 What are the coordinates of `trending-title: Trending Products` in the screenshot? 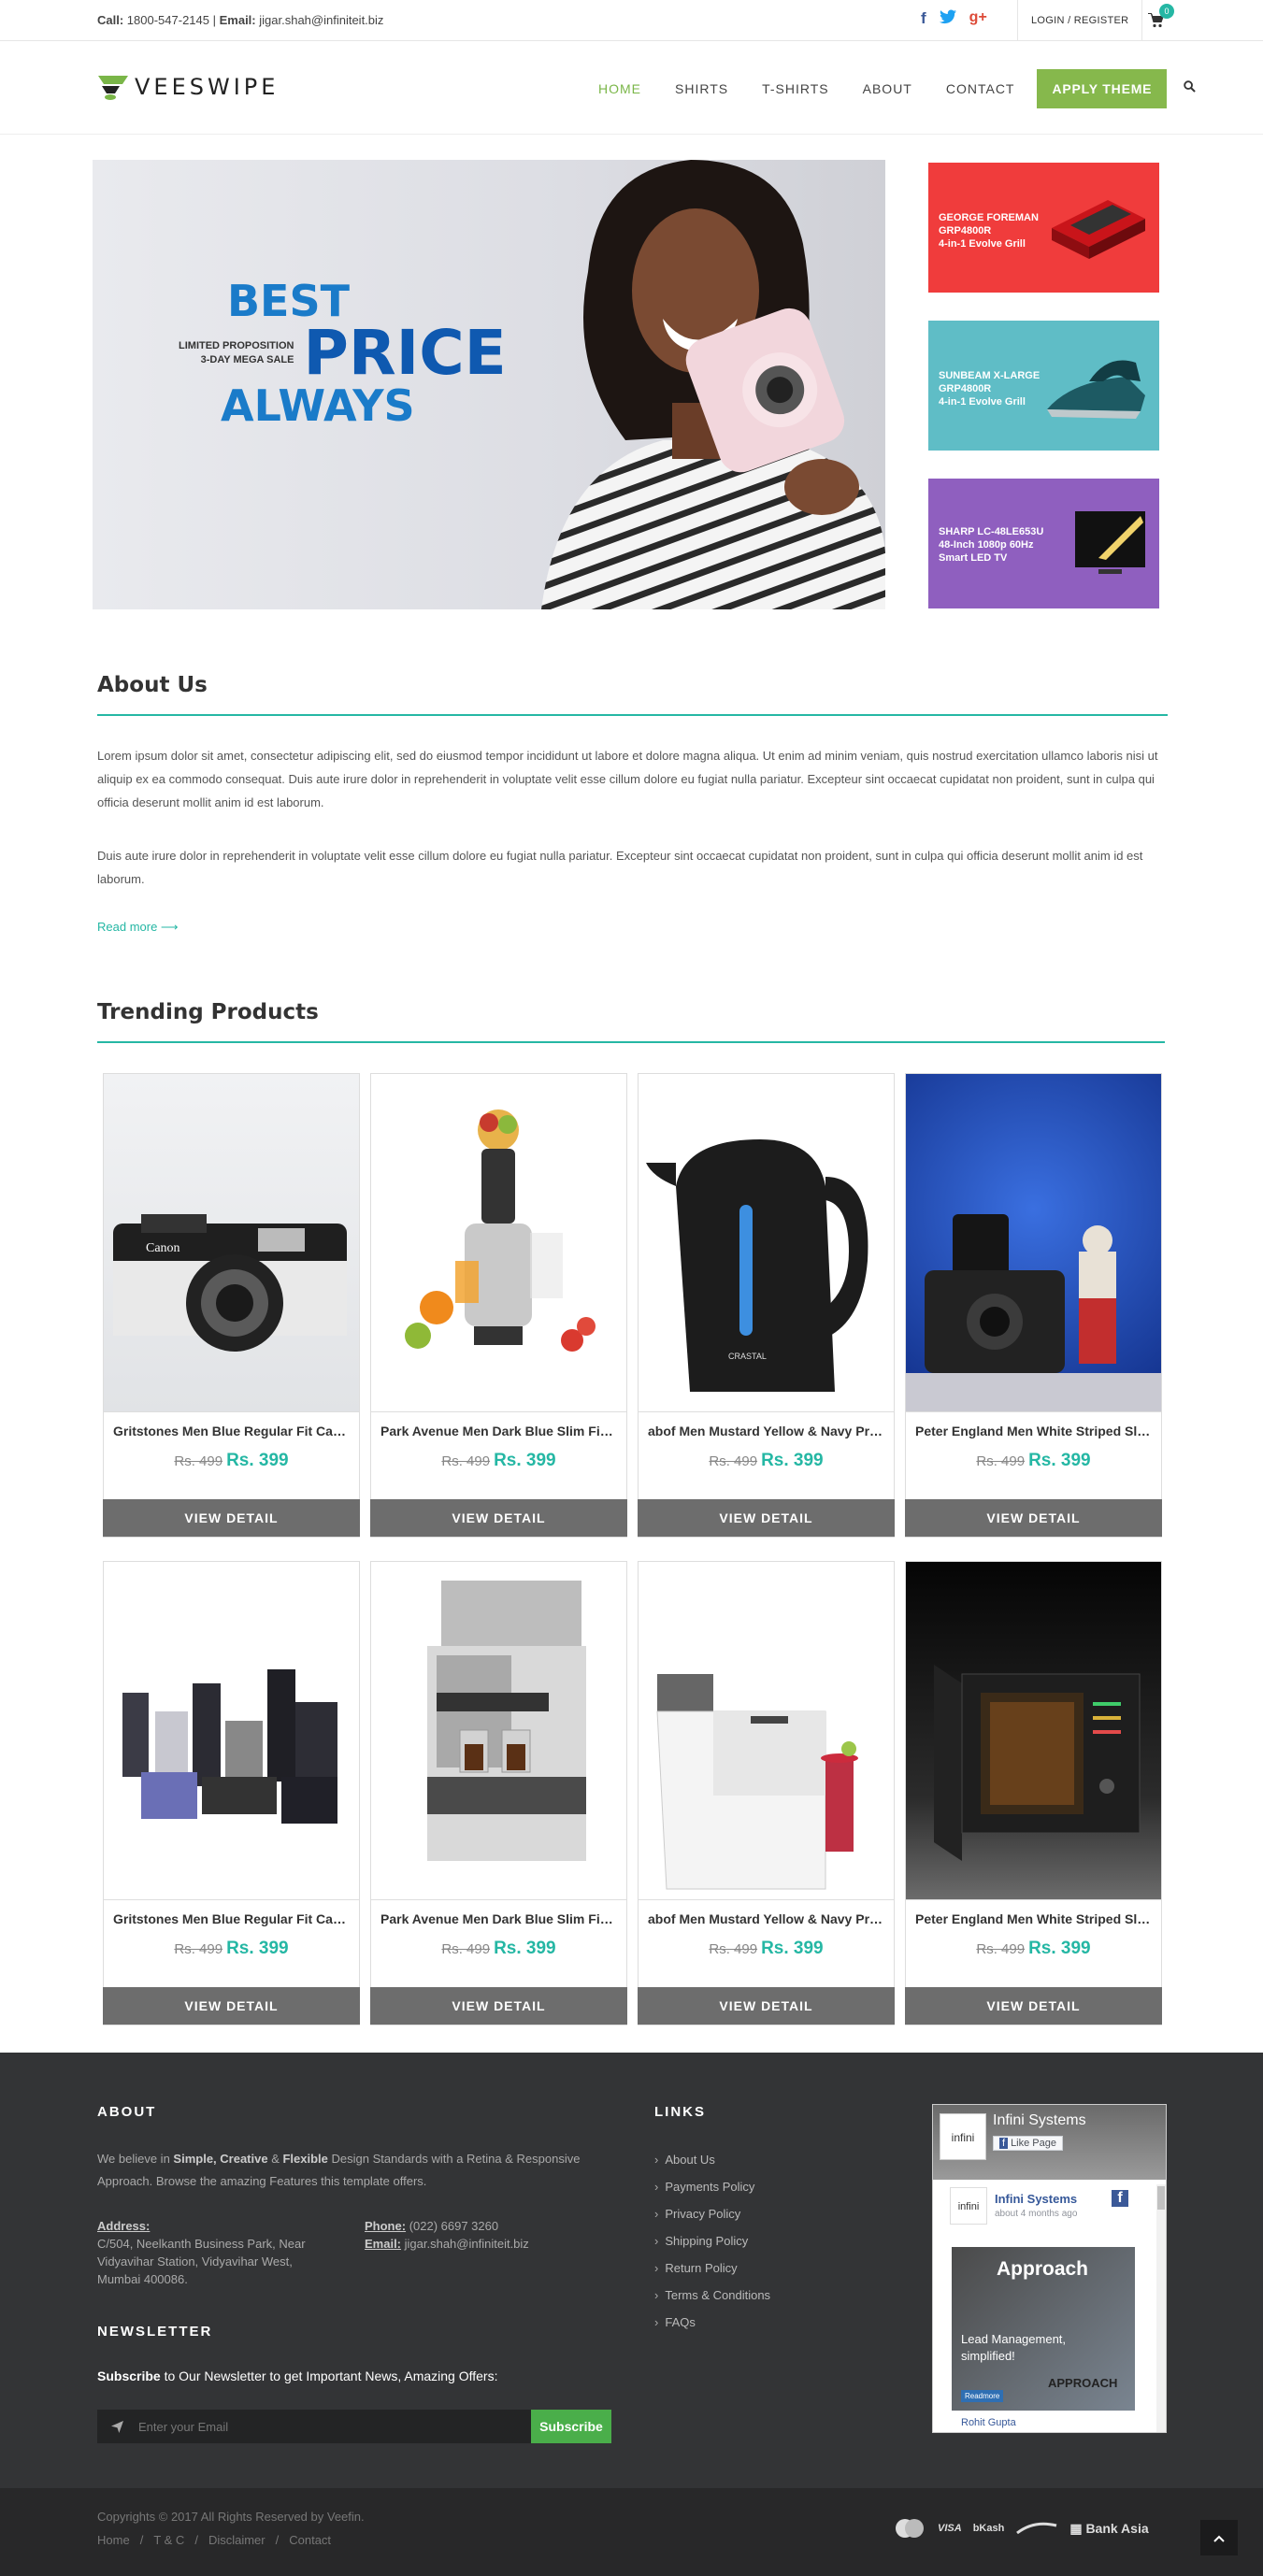 It's located at (208, 1012).